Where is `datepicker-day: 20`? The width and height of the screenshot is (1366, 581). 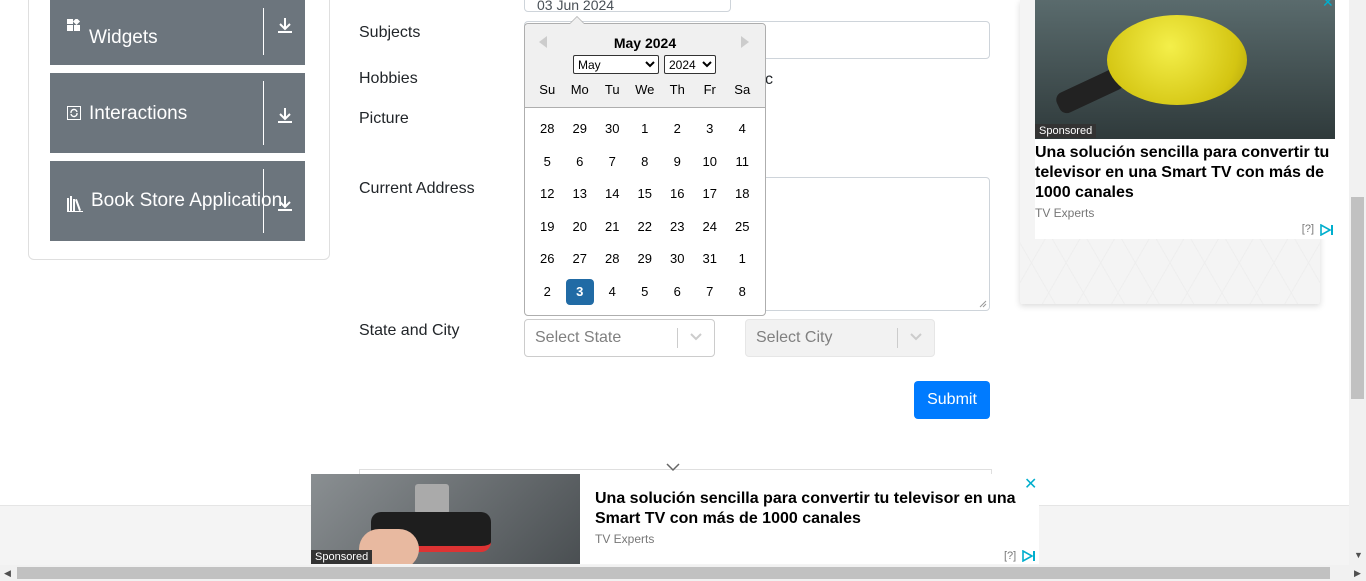
datepicker-day: 20 is located at coordinates (580, 227).